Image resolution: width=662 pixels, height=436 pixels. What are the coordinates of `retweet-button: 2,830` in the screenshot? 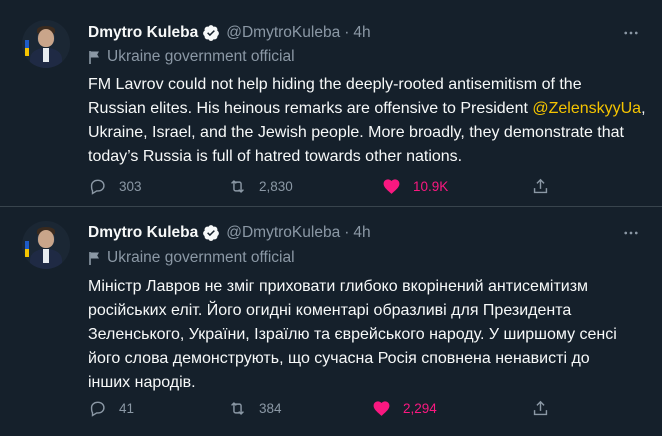 It's located at (260, 186).